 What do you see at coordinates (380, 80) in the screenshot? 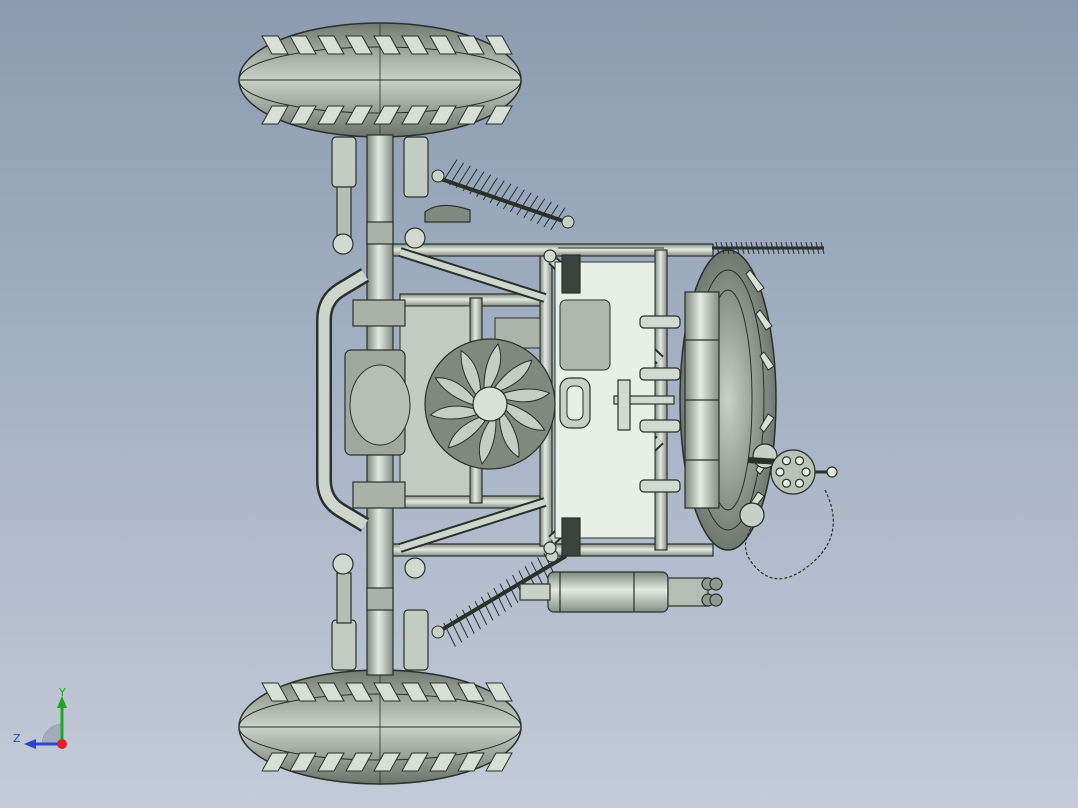
I see `wheel-top` at bounding box center [380, 80].